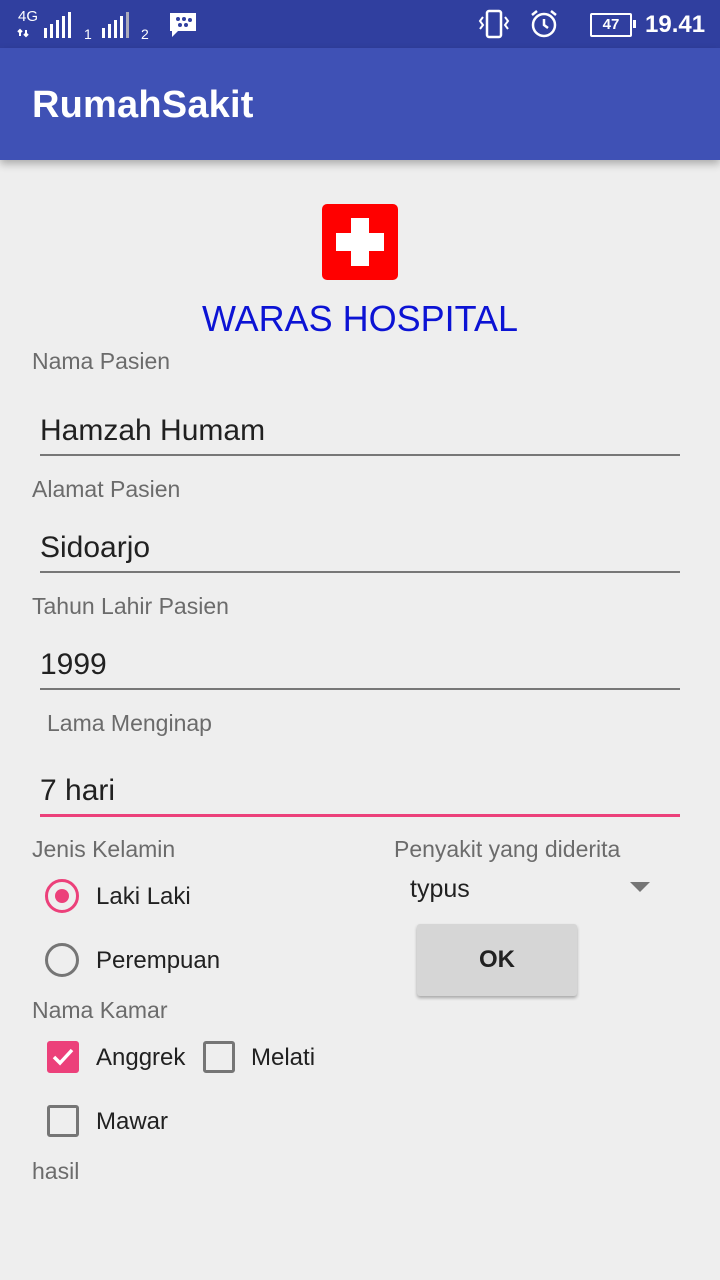  Describe the element at coordinates (640, 887) in the screenshot. I see `dropdown-arrow-icon` at that location.